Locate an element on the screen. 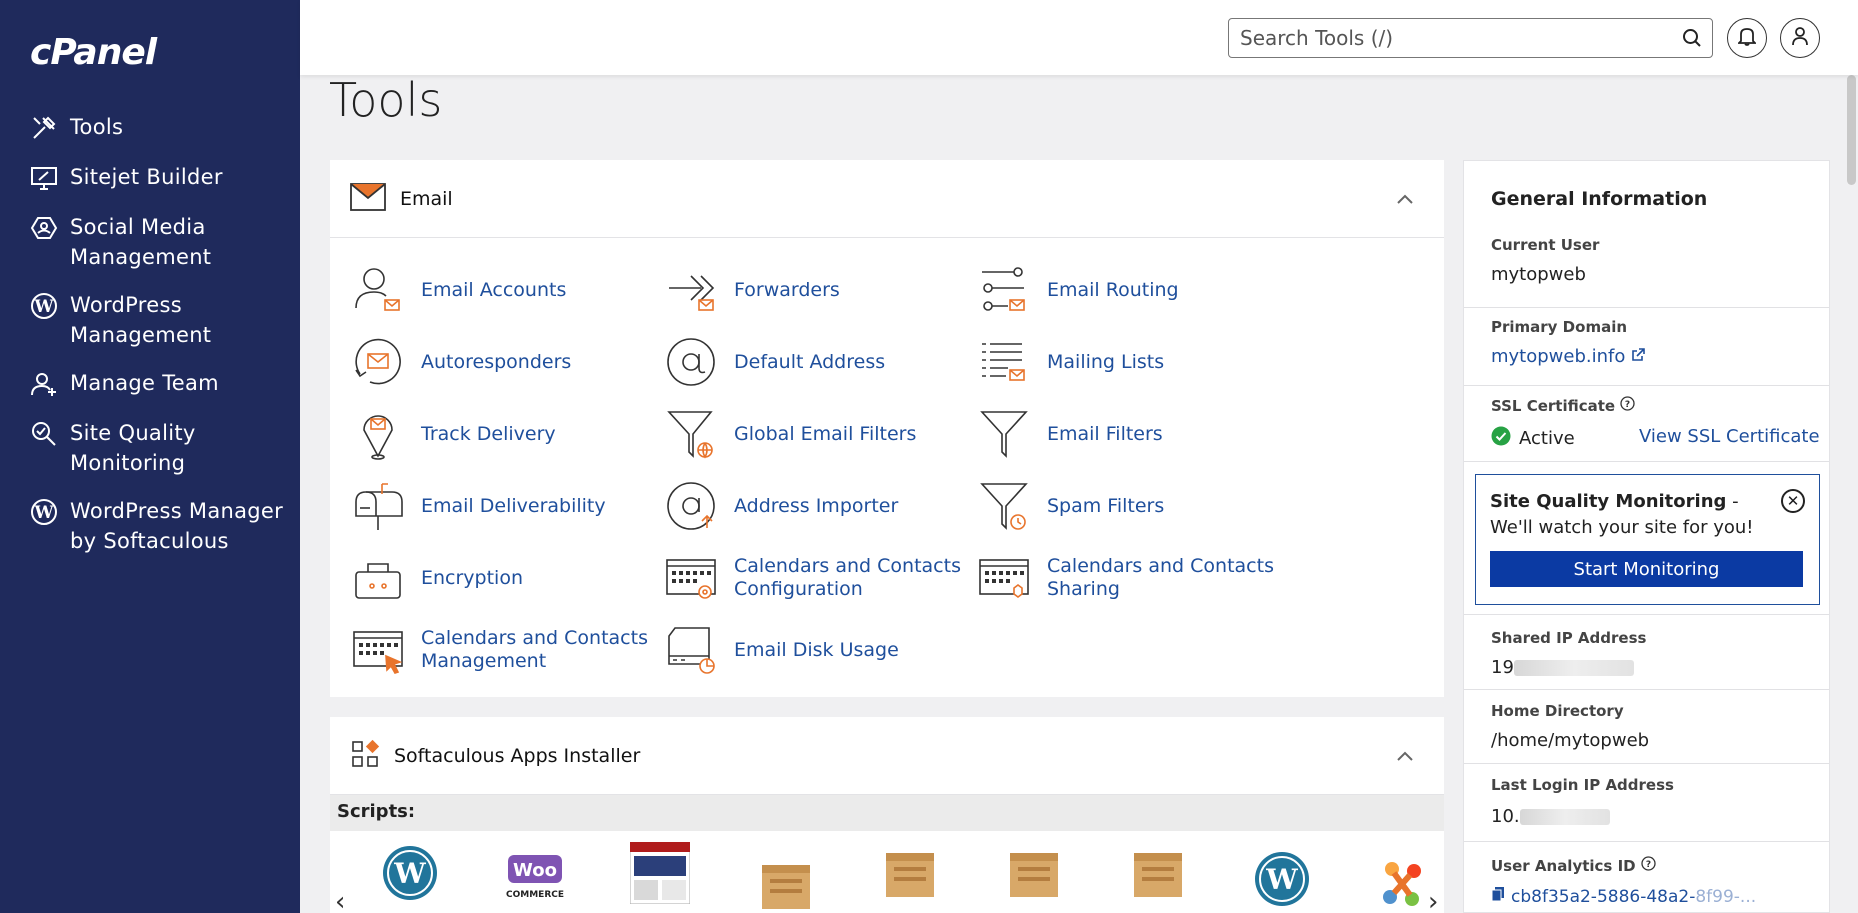  calendars-contacts-sharing-link: Calendars and Contacts Sharing is located at coordinates (1126, 578).